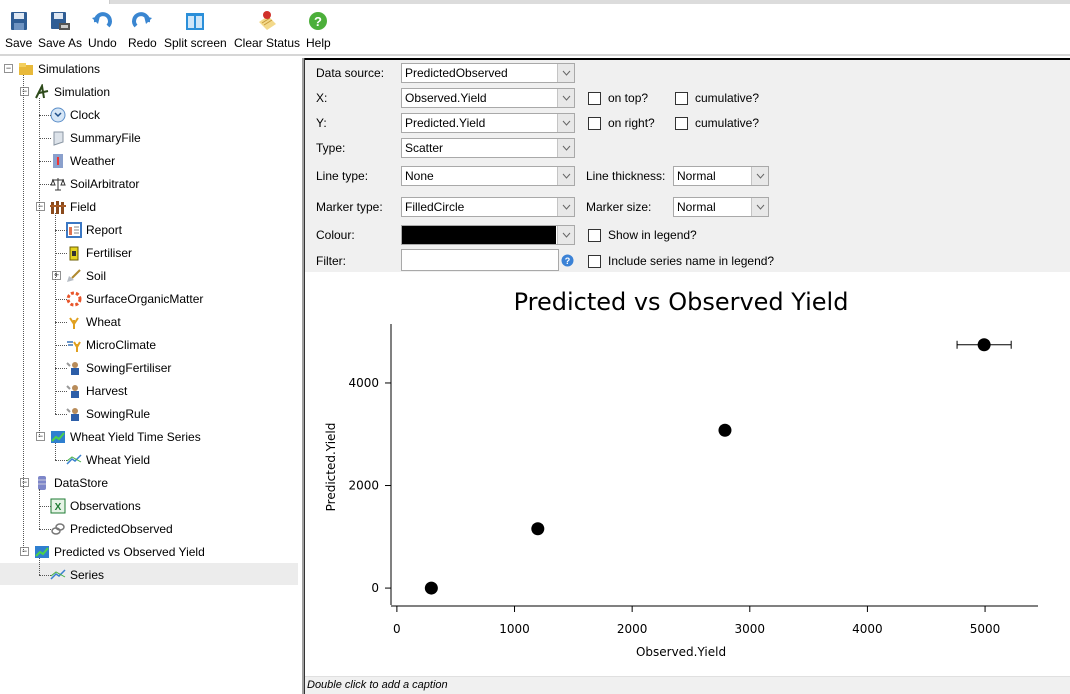  I want to click on data-source-dropdown: PredictedObserved, so click(488, 73).